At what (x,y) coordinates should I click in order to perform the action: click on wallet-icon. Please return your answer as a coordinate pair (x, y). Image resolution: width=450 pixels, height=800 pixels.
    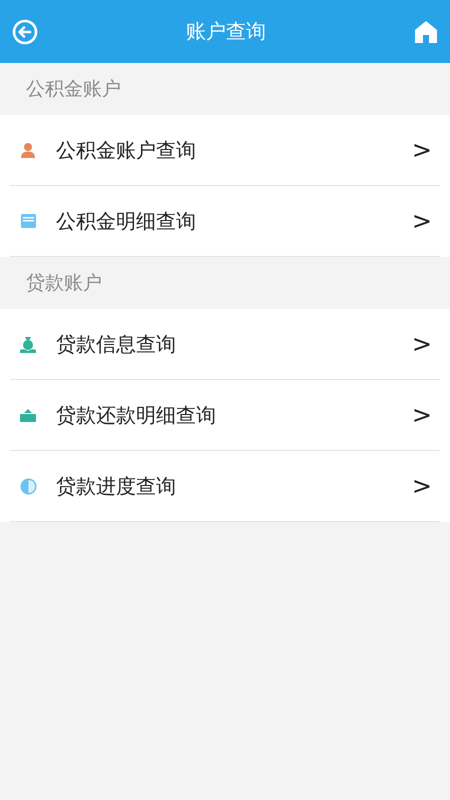
    Looking at the image, I should click on (28, 415).